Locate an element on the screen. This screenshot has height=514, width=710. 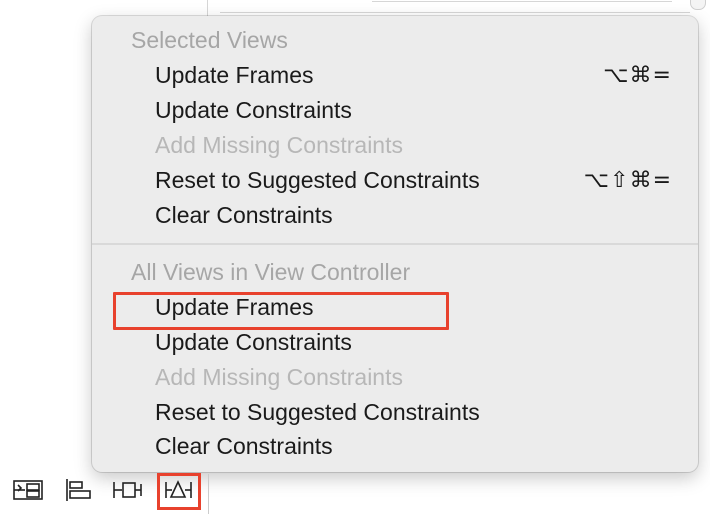
menu-item-update-frames-selected: Update Frames ⌥⌘= is located at coordinates (395, 75).